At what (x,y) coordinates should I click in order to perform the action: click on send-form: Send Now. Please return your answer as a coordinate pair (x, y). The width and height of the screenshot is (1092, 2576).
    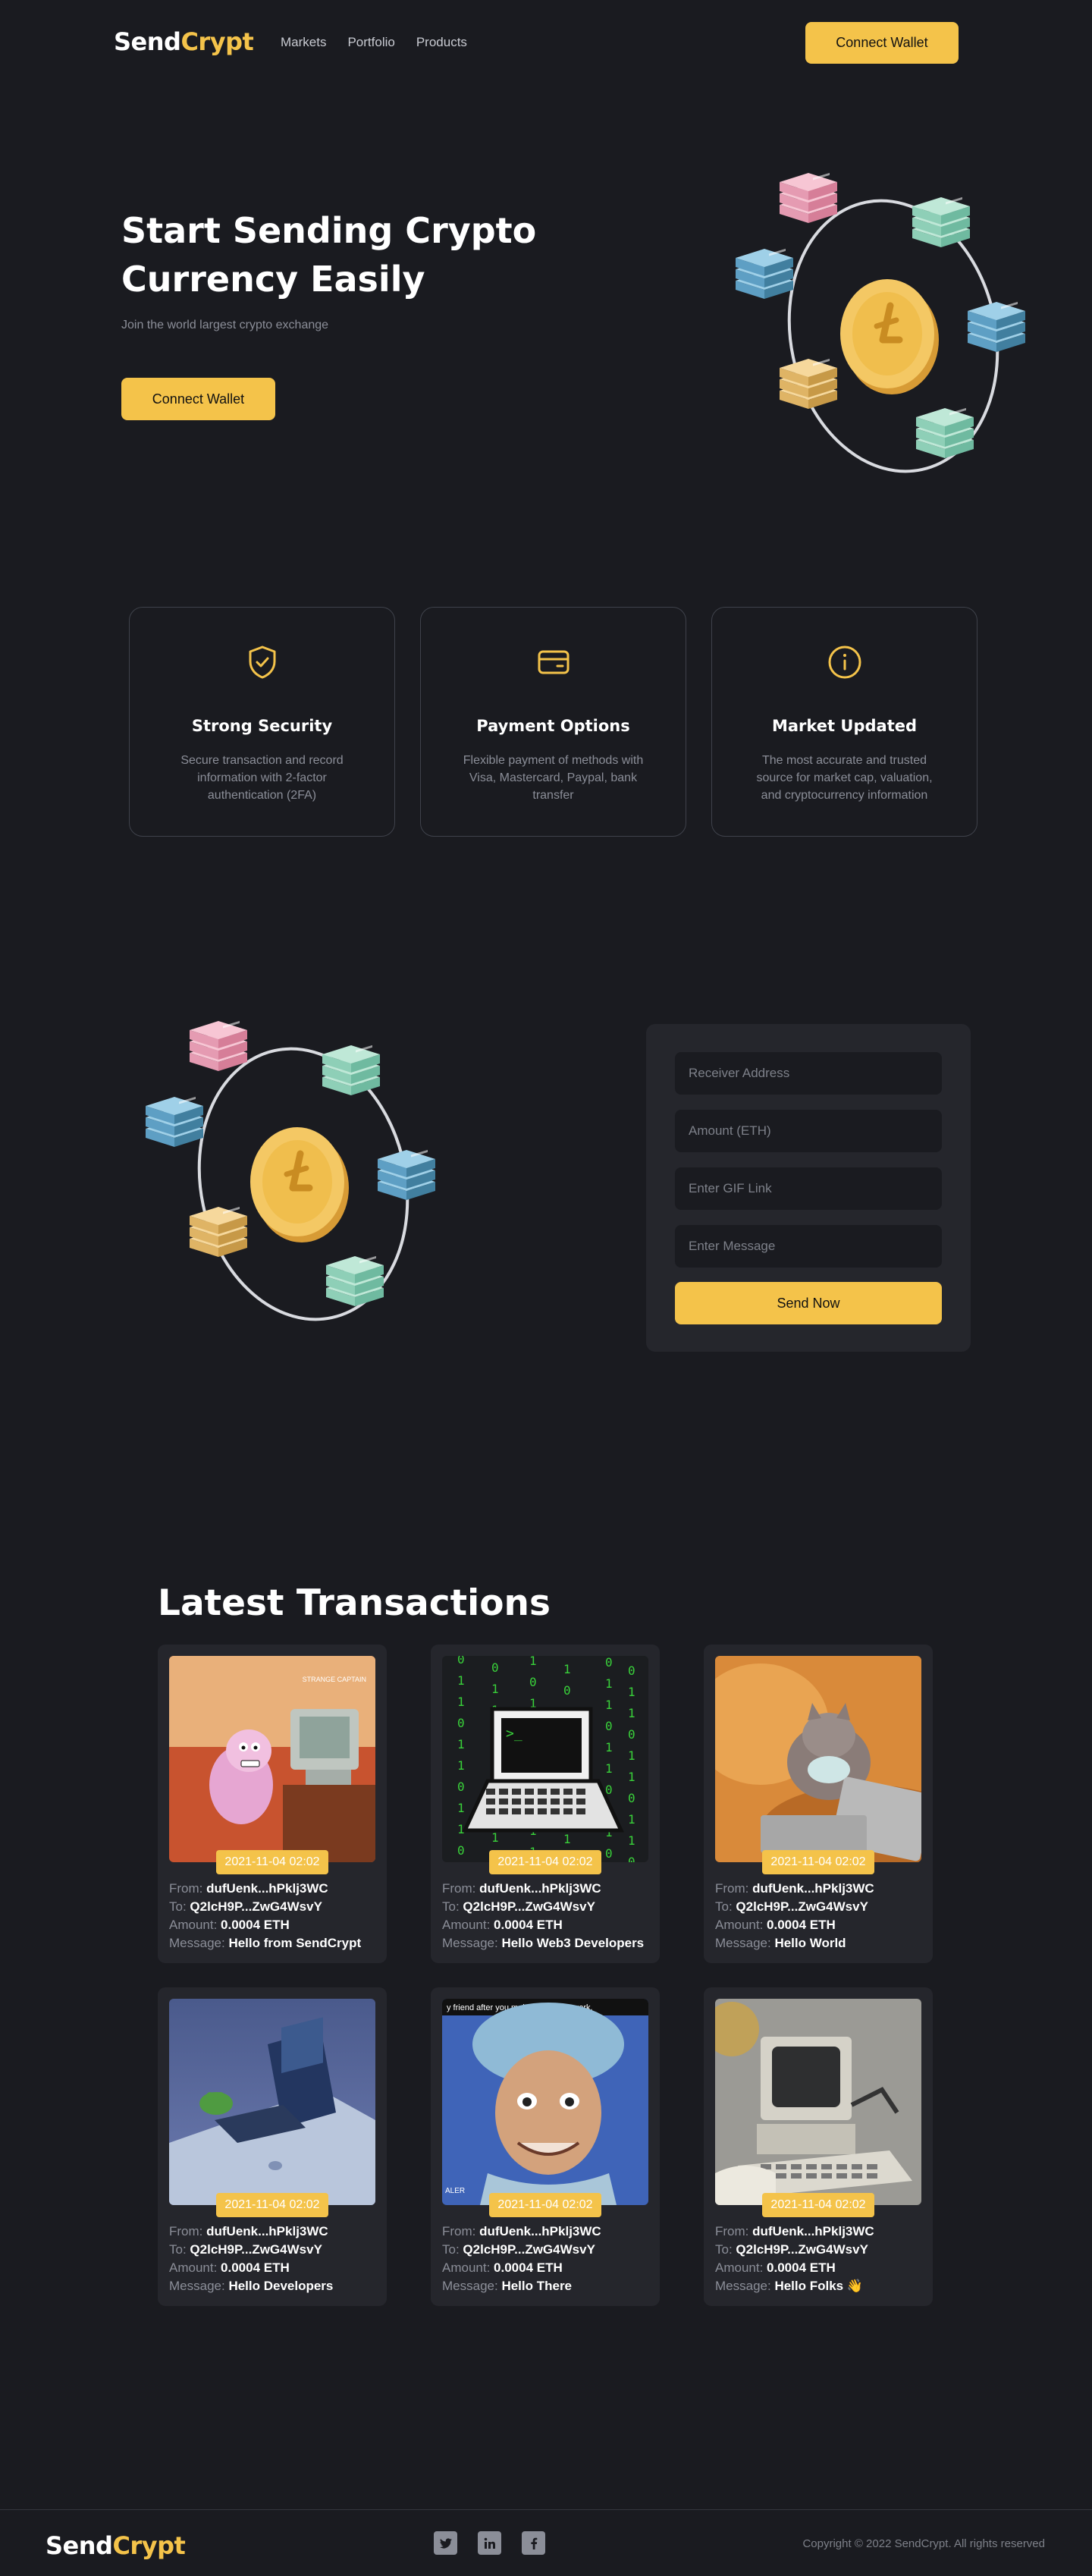
    Looking at the image, I should click on (808, 1188).